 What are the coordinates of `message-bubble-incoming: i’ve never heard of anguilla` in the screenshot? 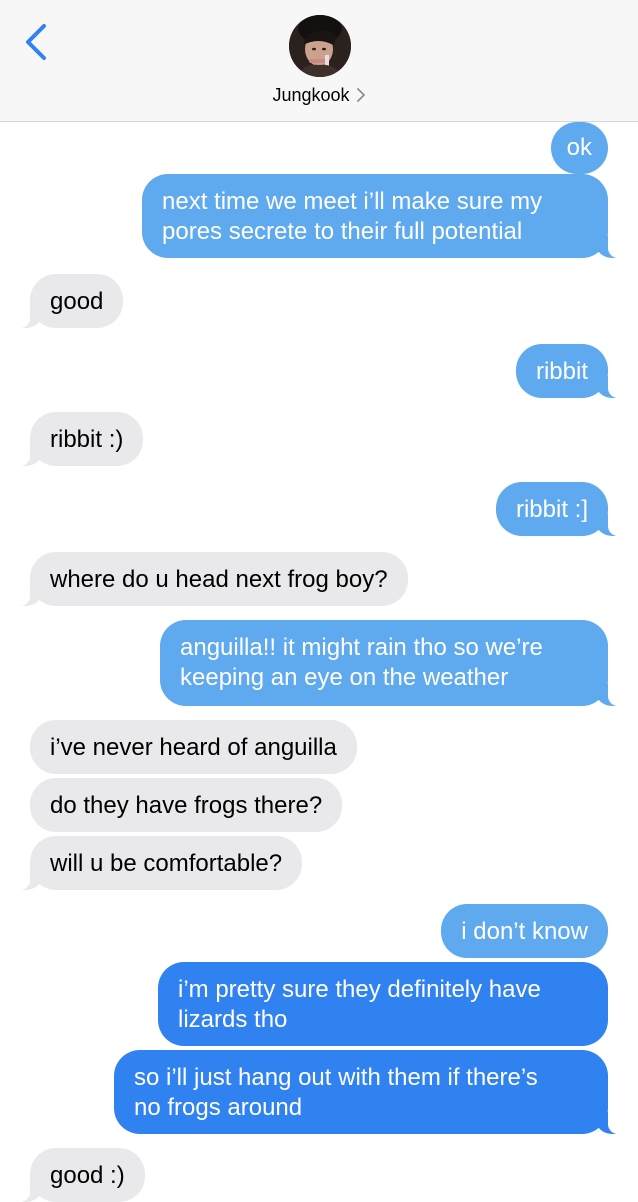 It's located at (193, 747).